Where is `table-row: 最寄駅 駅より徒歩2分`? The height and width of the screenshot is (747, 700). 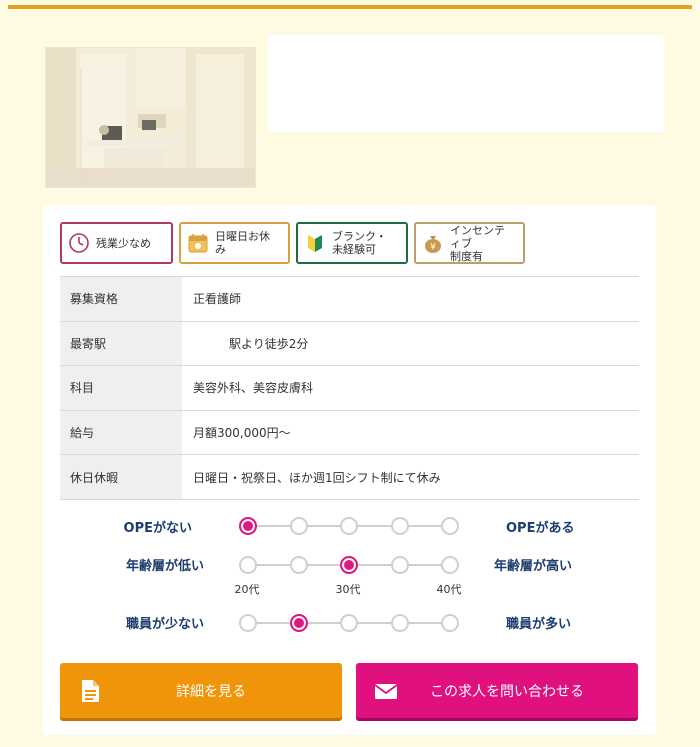 table-row: 最寄駅 駅より徒歩2分 is located at coordinates (349, 344).